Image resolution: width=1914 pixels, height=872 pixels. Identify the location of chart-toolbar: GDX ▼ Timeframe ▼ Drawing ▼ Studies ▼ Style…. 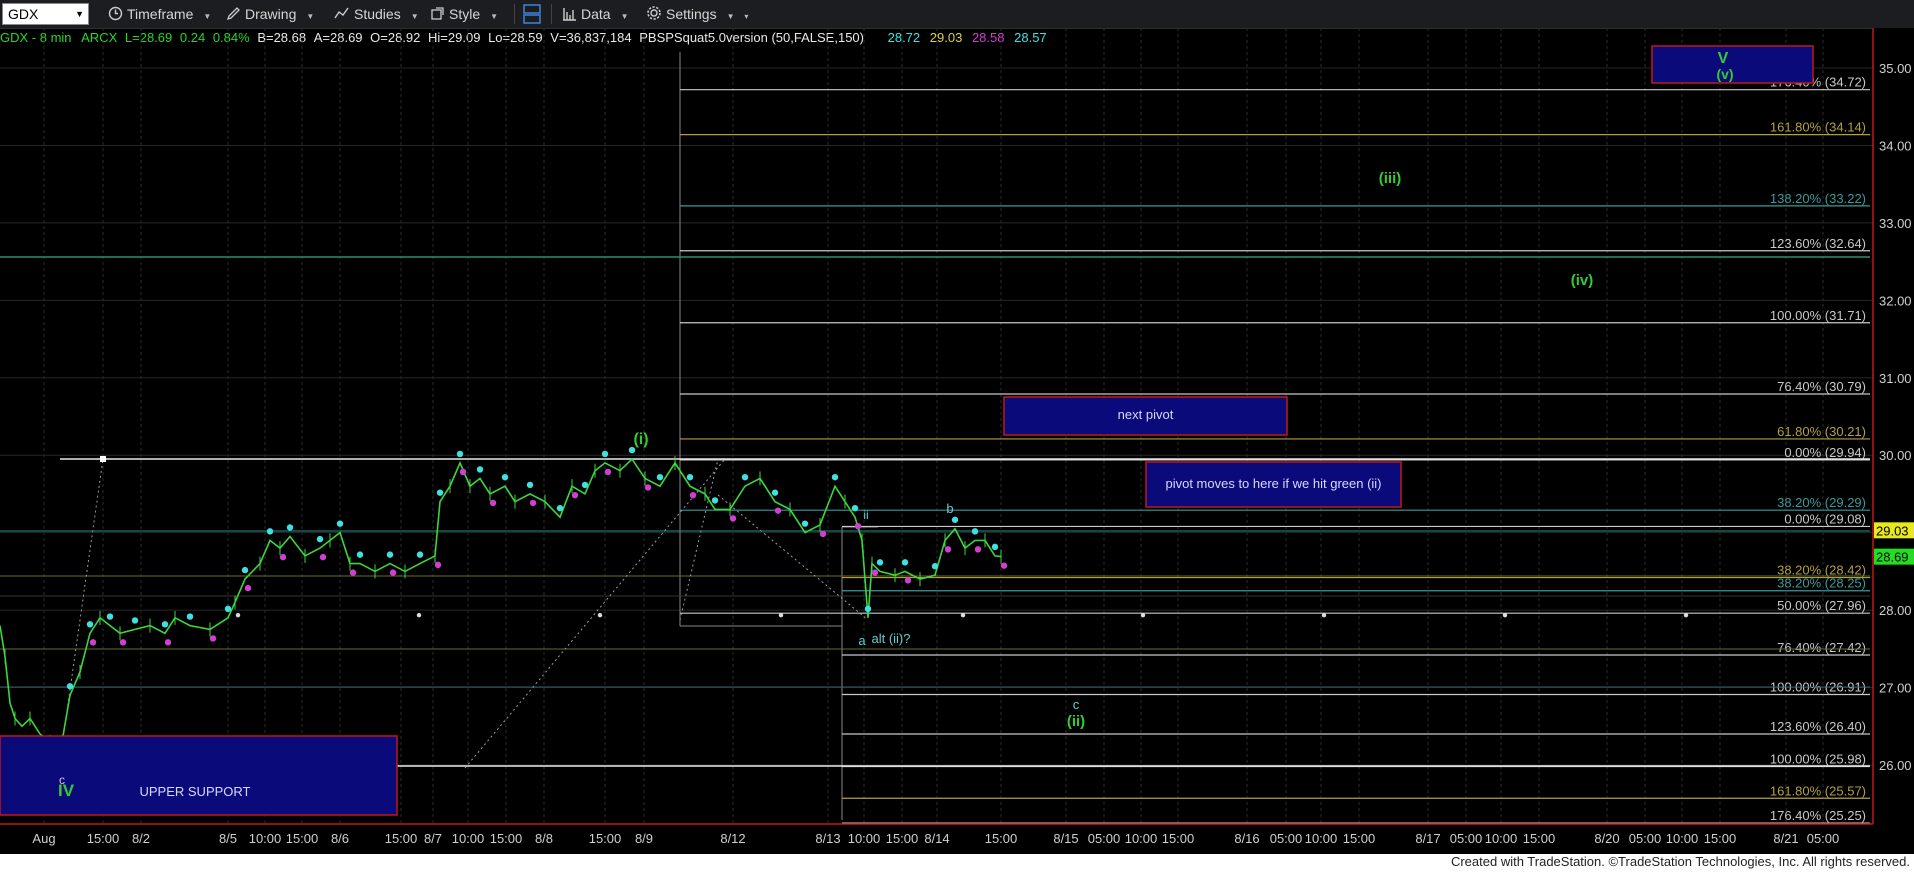
(957, 14).